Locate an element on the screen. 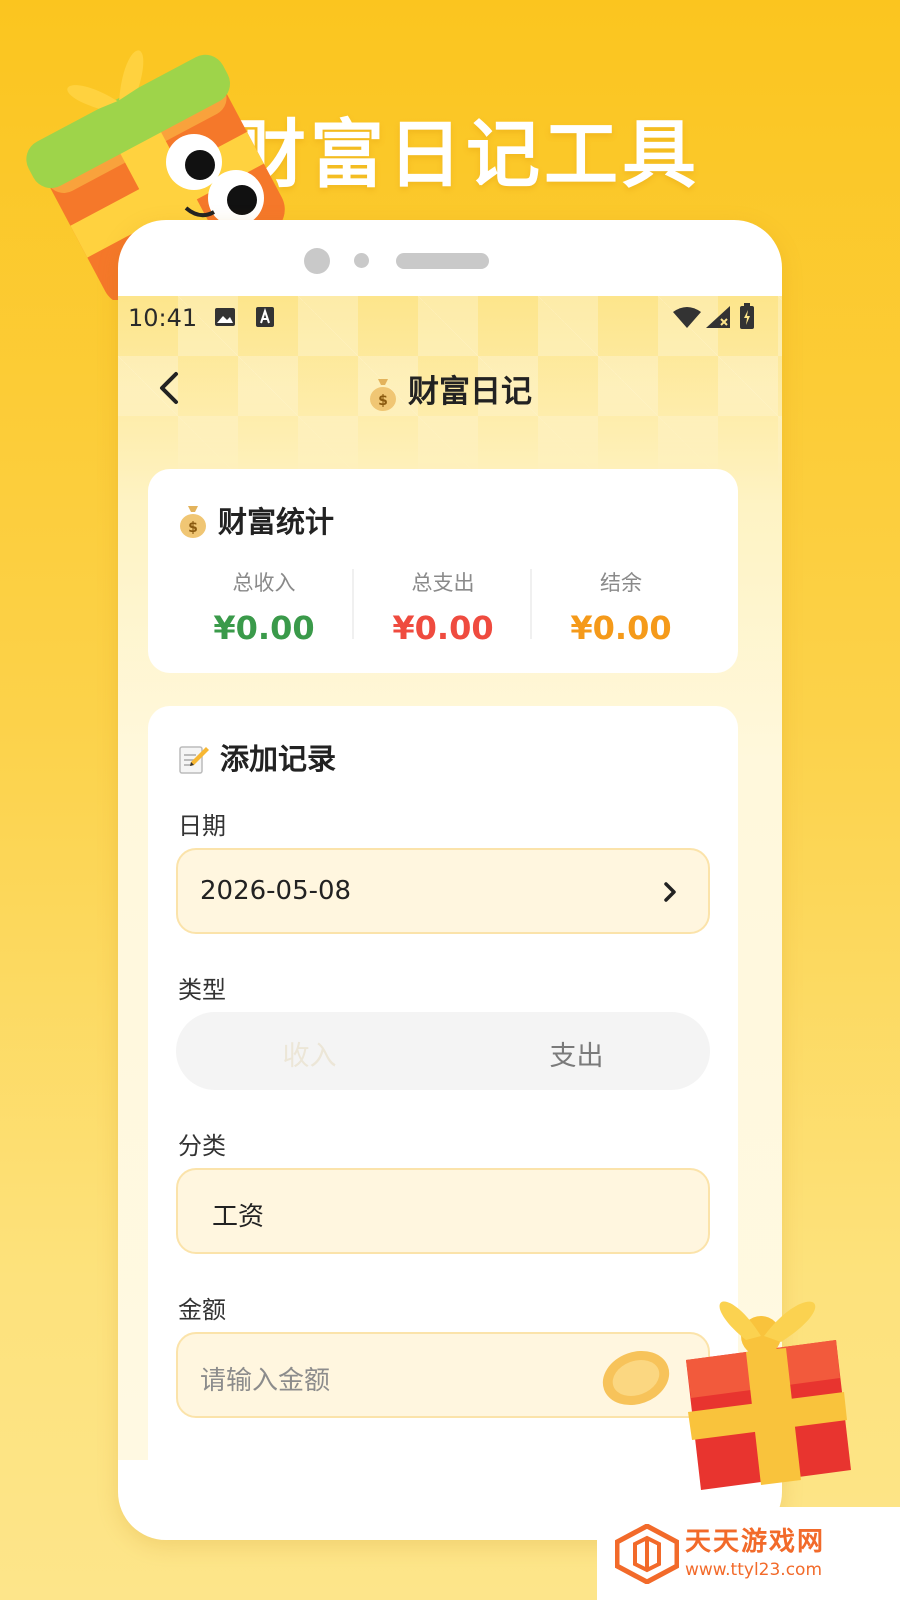 The width and height of the screenshot is (900, 1600). battery-icon is located at coordinates (747, 316).